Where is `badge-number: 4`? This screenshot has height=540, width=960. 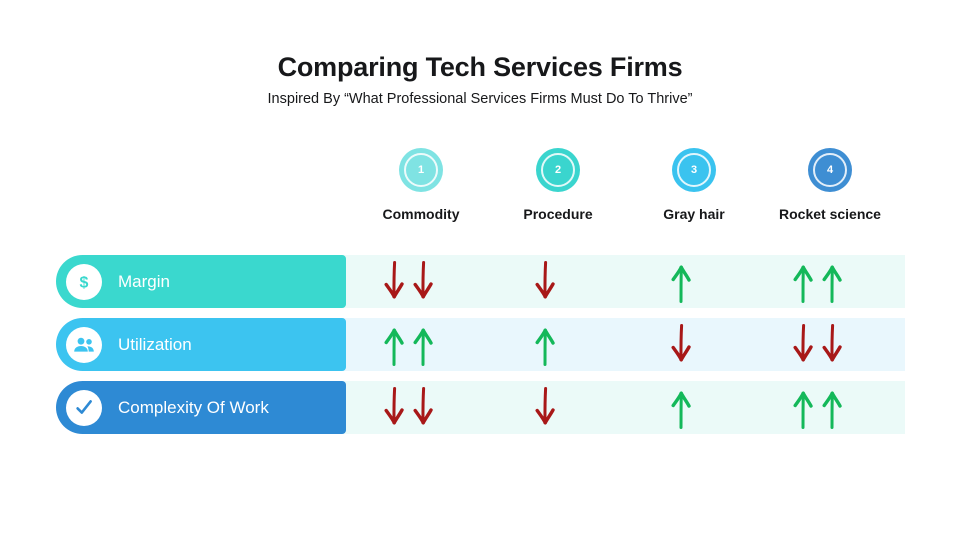
badge-number: 4 is located at coordinates (830, 169).